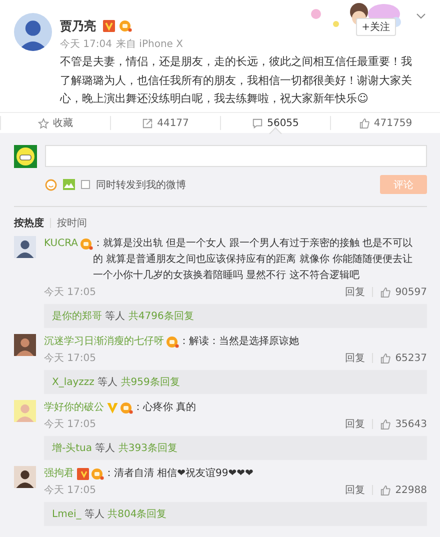  Describe the element at coordinates (104, 342) in the screenshot. I see `commenter-name: 沉迷学习日渐消瘦的七仔呀` at that location.